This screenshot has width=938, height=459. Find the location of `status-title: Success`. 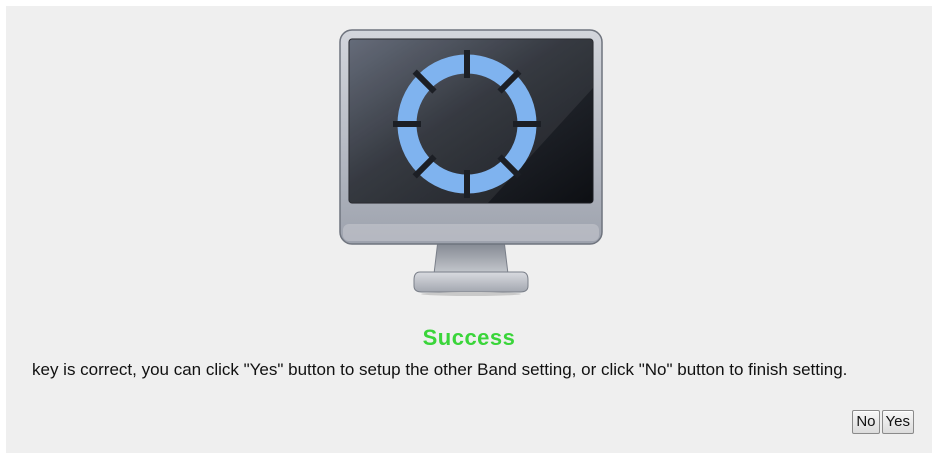

status-title: Success is located at coordinates (469, 337).